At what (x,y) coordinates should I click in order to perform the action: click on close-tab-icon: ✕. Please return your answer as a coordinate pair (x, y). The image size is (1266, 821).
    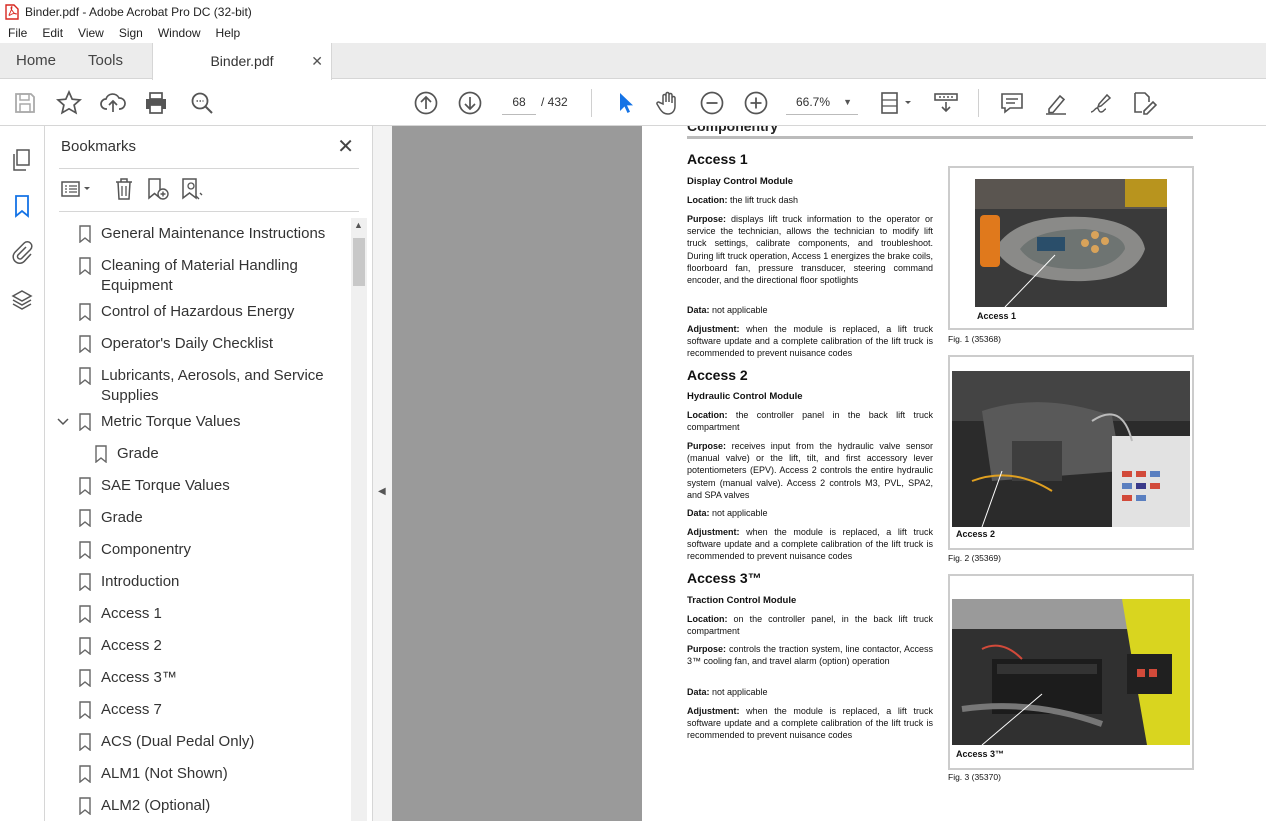
    Looking at the image, I should click on (317, 61).